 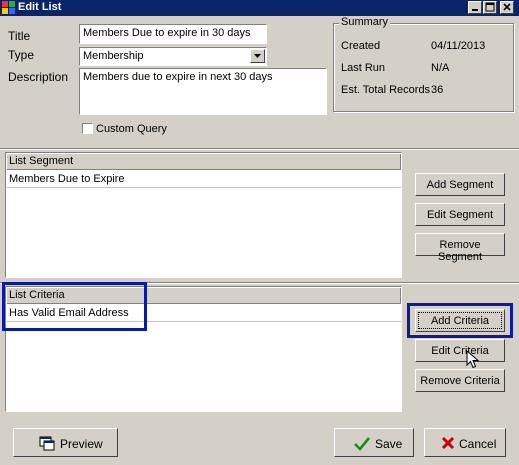 What do you see at coordinates (173, 56) in the screenshot?
I see `type-dropdown: Membership` at bounding box center [173, 56].